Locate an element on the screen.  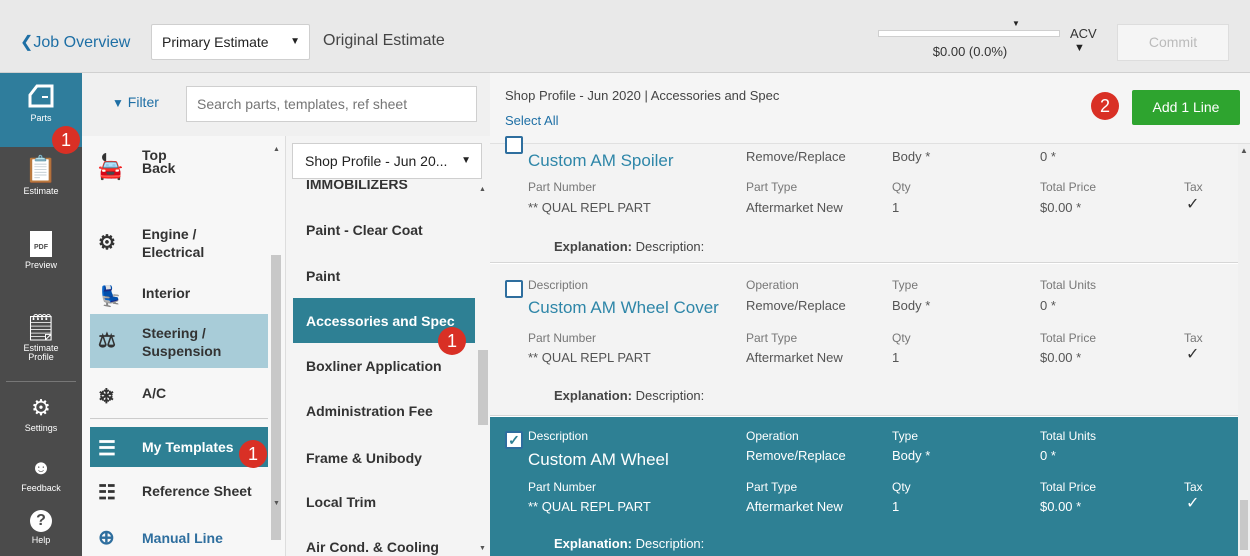
acv-label: ACV is located at coordinates (1083, 33).